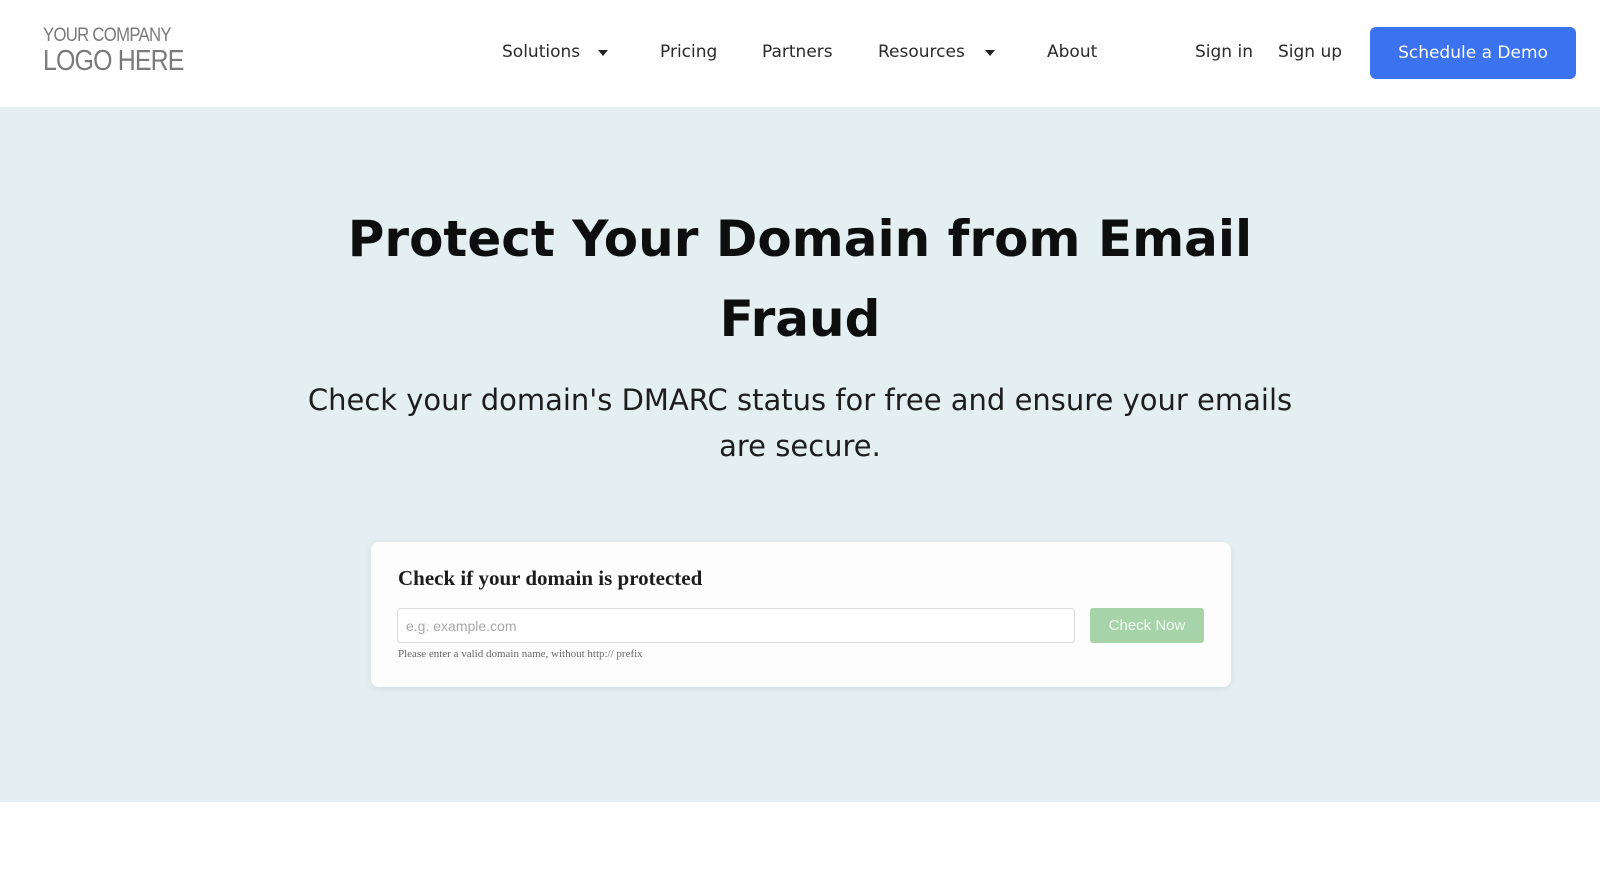  What do you see at coordinates (1224, 52) in the screenshot?
I see `sign-in-link: Sign in` at bounding box center [1224, 52].